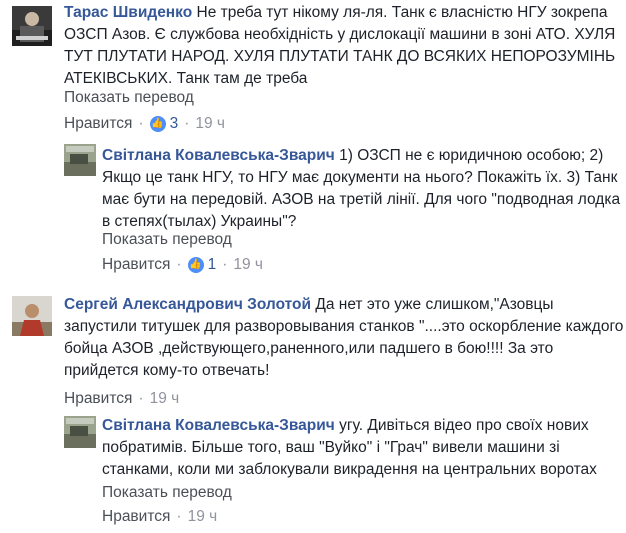 The height and width of the screenshot is (533, 626). I want to click on comment-author: Сергей Александрович Золотой, so click(187, 304).